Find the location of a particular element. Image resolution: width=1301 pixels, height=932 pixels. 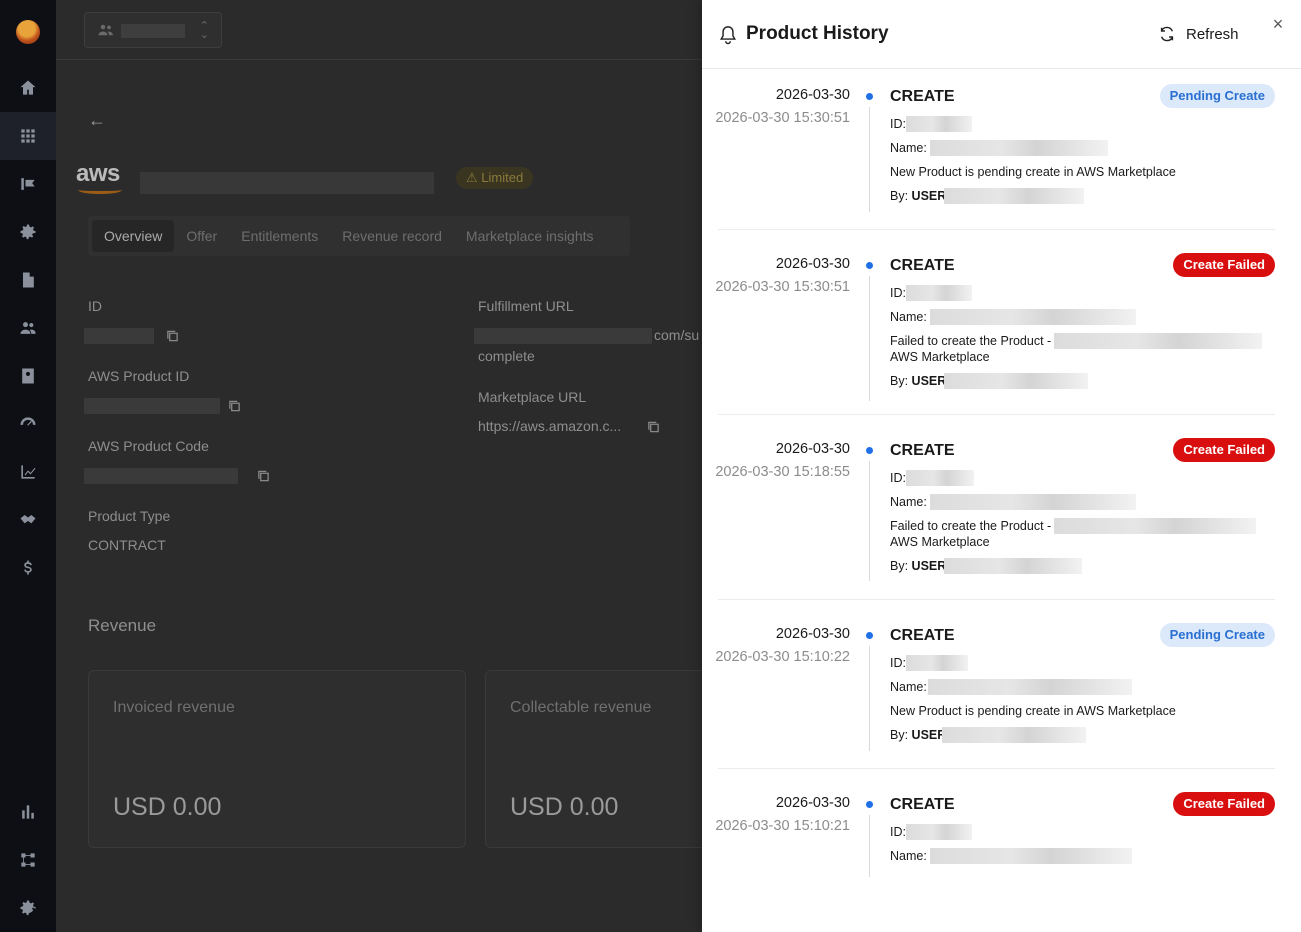

sidebar-item-system-settings is located at coordinates (28, 908).